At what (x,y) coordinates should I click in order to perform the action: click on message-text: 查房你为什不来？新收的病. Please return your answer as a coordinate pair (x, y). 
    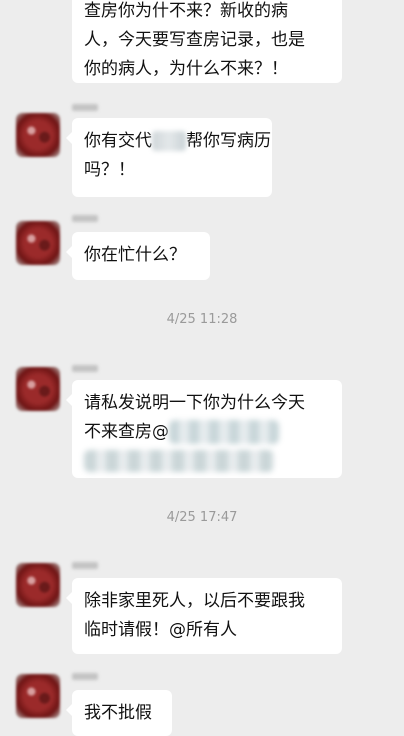
    Looking at the image, I should click on (186, 11).